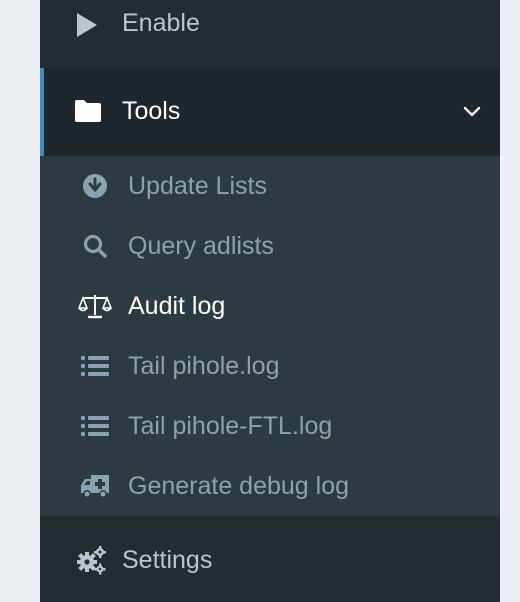 The width and height of the screenshot is (520, 602). I want to click on submenu-item-label: Generate debug log, so click(239, 486).